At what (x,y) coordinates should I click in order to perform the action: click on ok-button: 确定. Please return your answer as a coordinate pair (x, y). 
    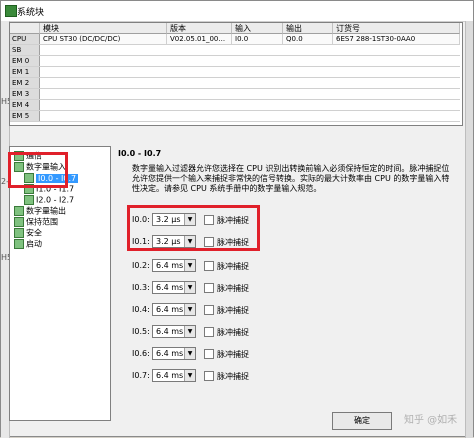
    Looking at the image, I should click on (362, 421).